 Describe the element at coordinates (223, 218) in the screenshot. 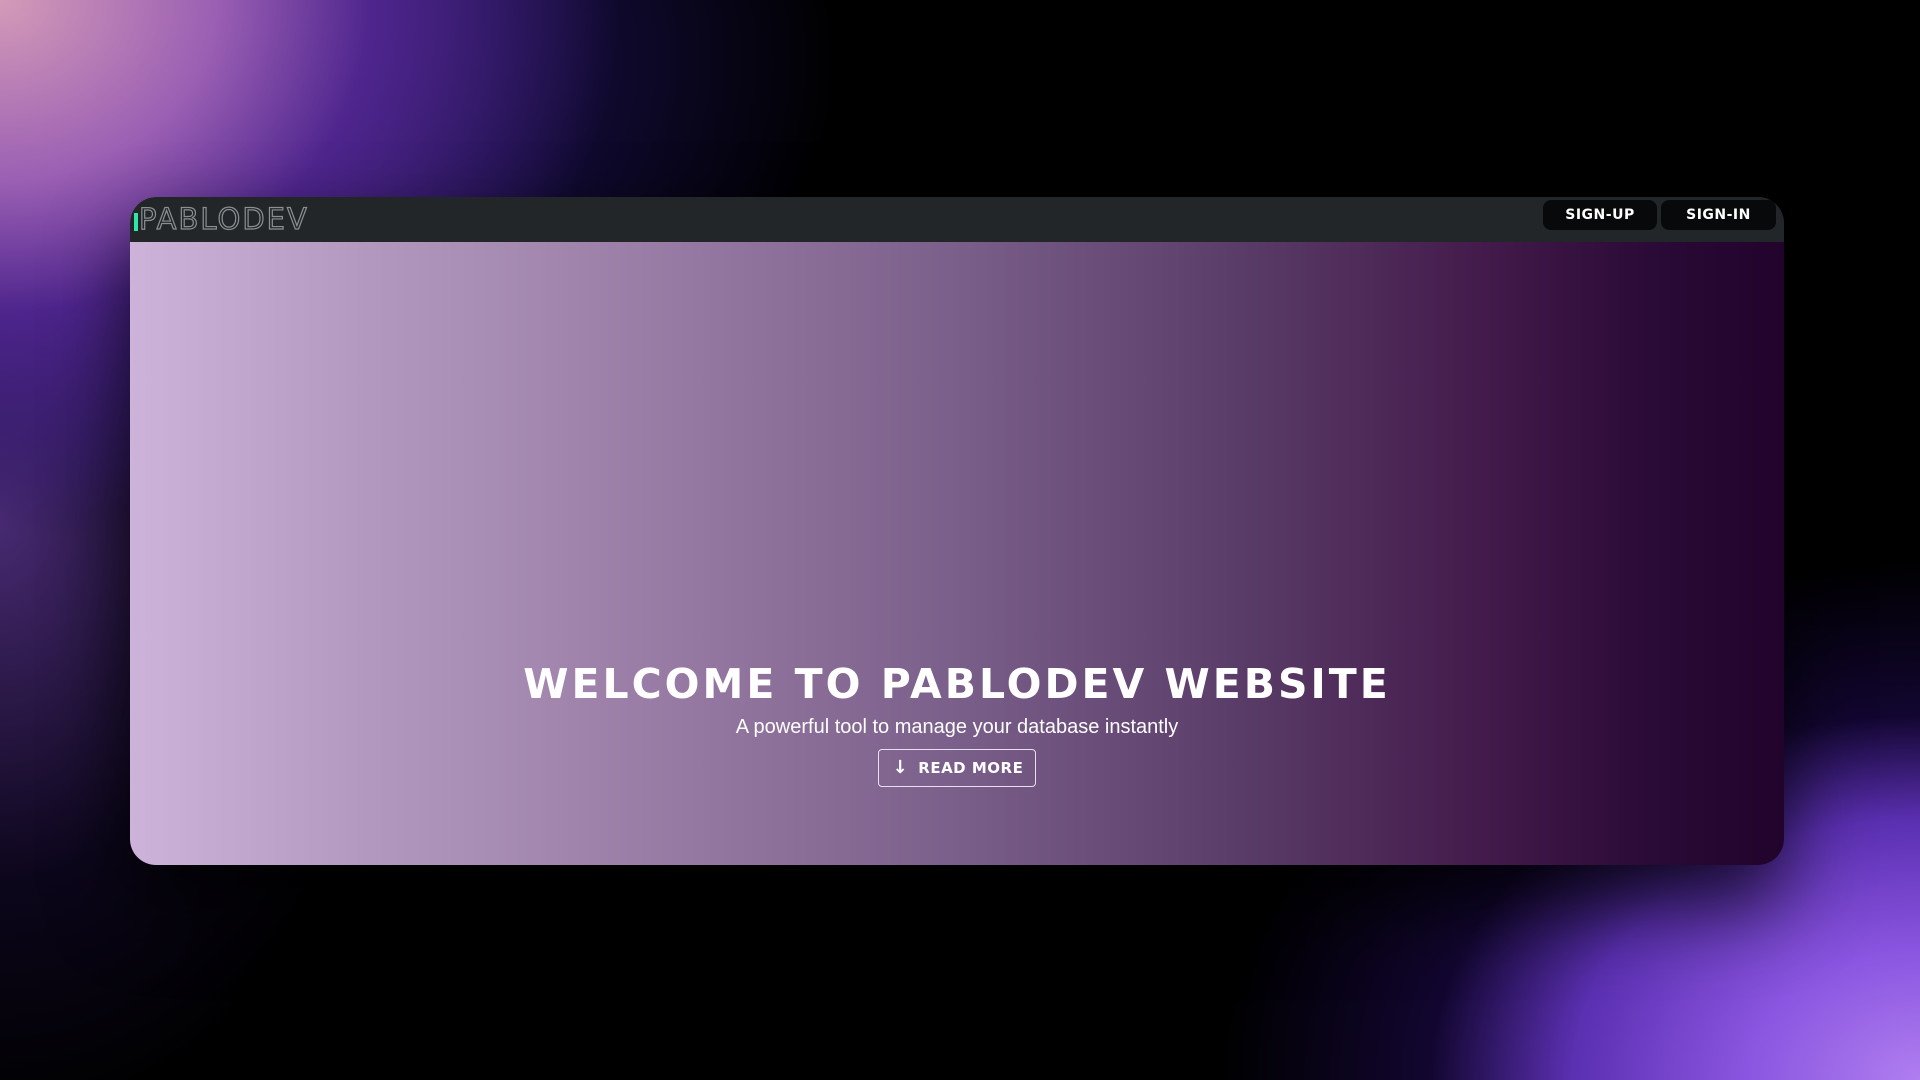

I see `logo-text: PABLODEV` at that location.